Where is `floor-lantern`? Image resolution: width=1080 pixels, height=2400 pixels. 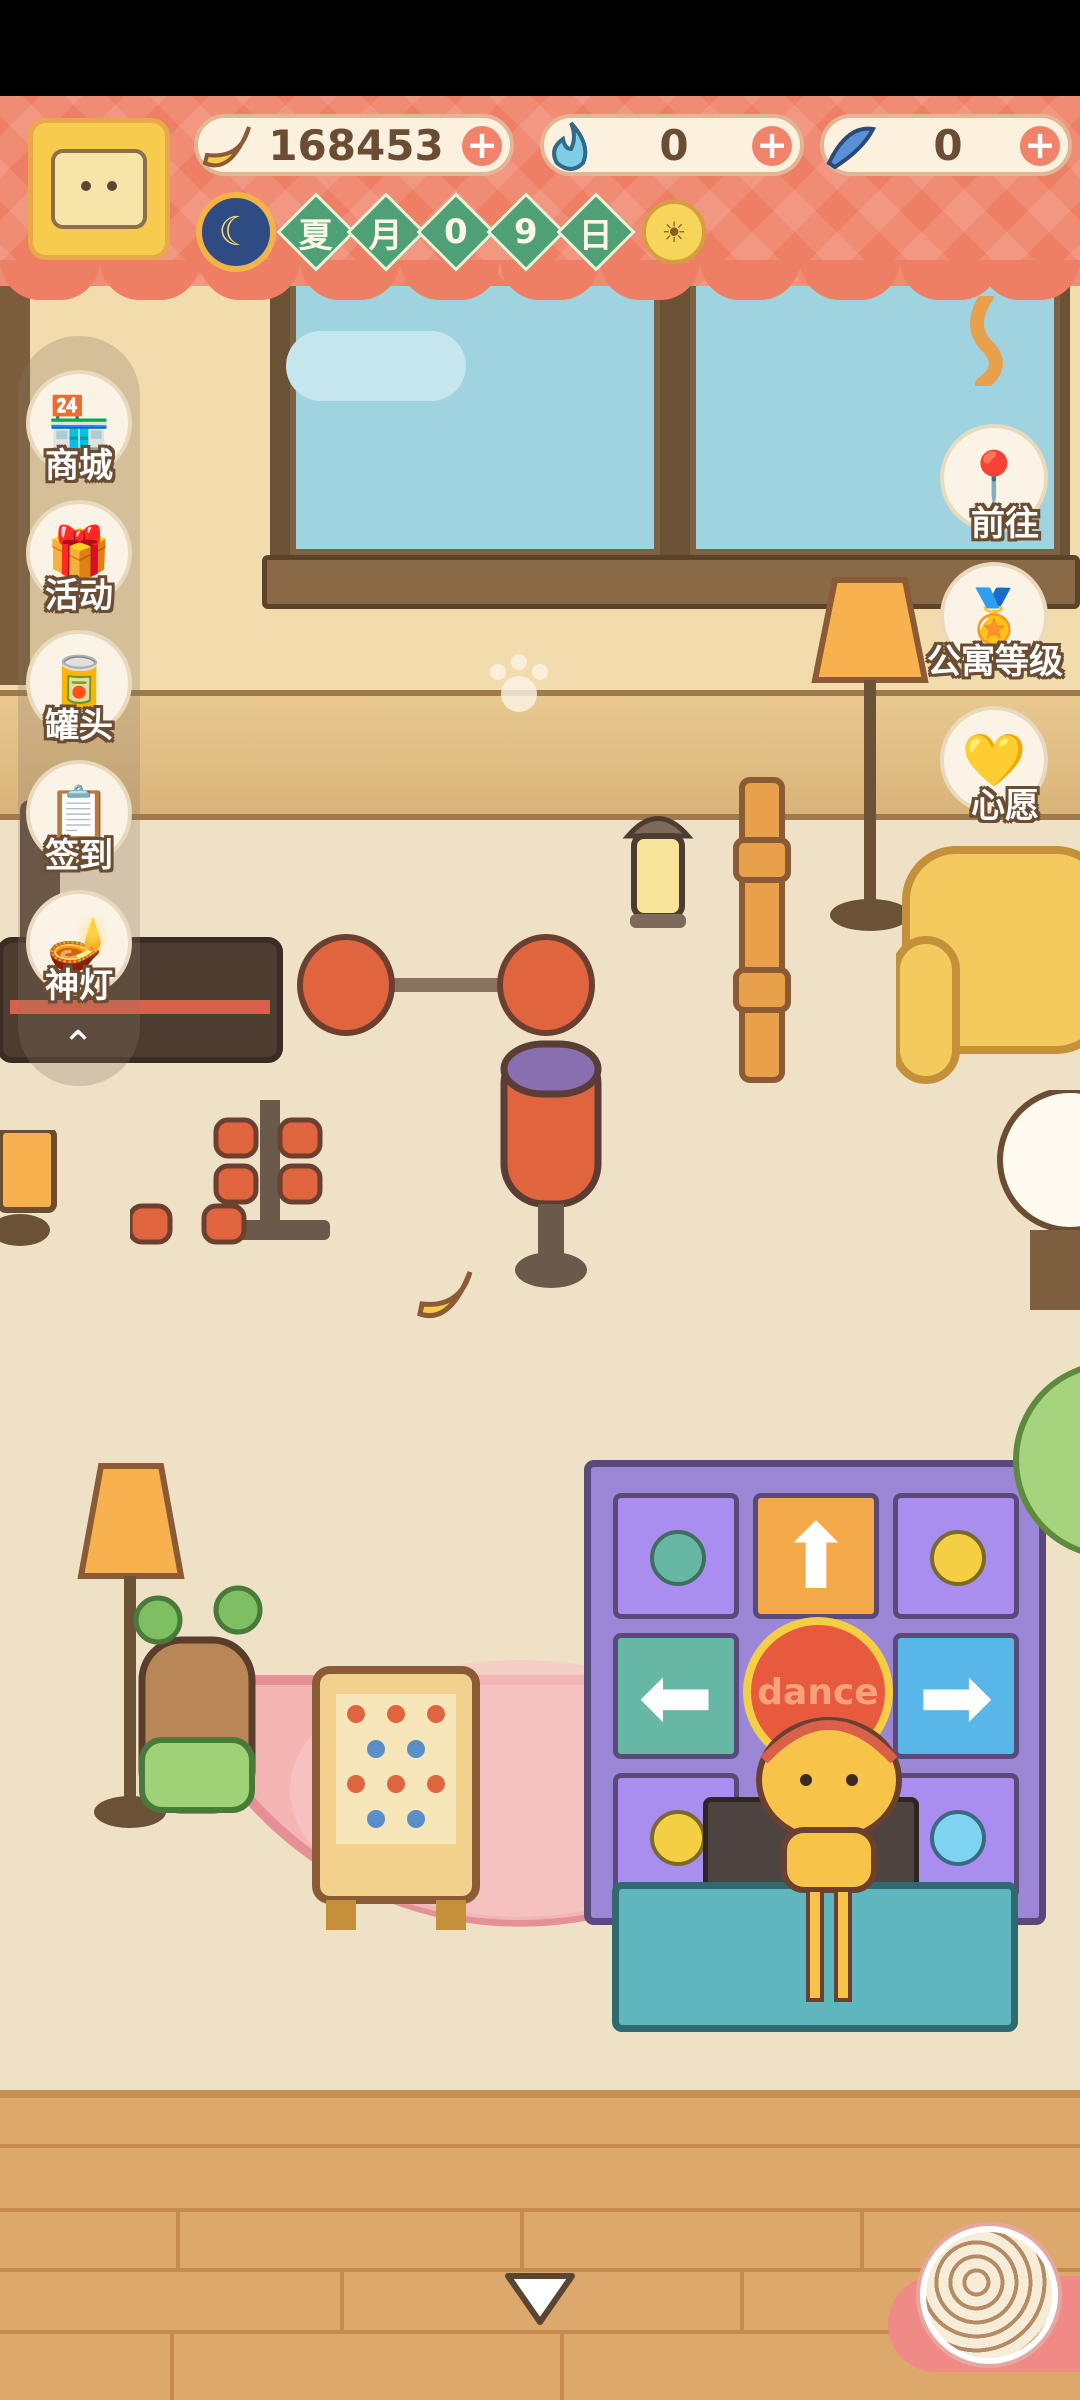
floor-lantern is located at coordinates (658, 871).